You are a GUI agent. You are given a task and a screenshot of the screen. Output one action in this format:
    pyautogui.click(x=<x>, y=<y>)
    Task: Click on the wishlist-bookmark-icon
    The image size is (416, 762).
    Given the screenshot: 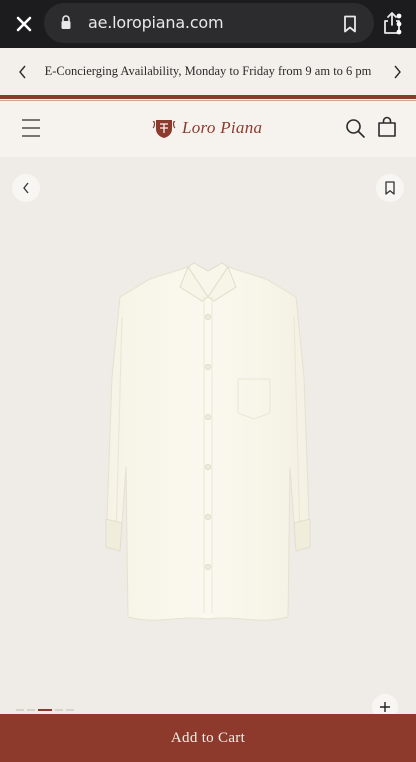 What is the action you would take?
    pyautogui.click(x=390, y=188)
    